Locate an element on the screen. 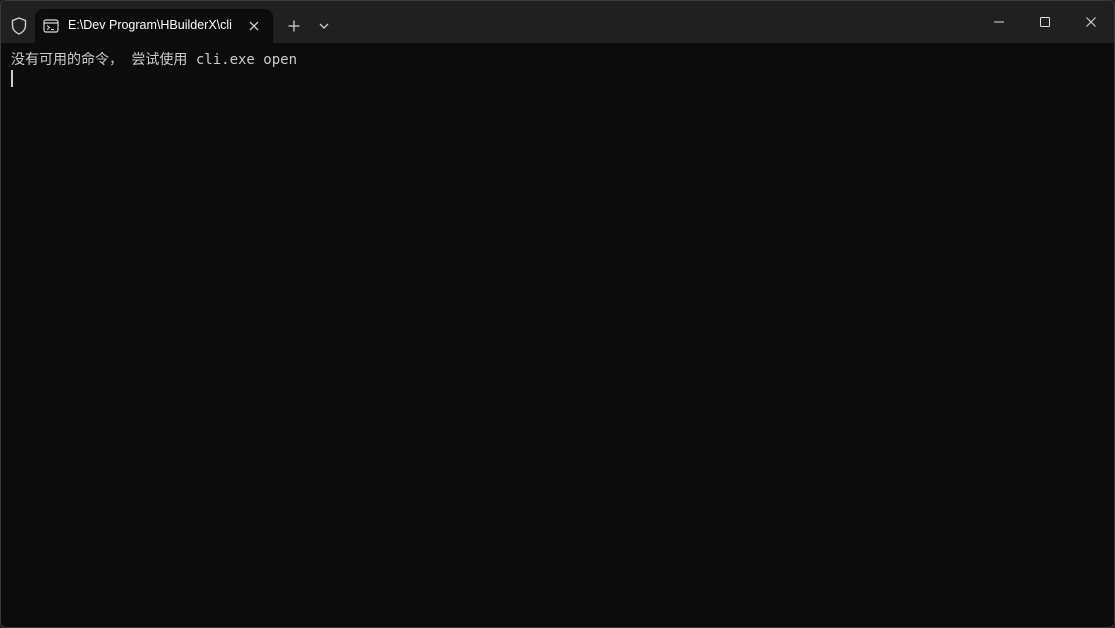 The image size is (1115, 628). output-line: 没有可用的命令， 尝试使用 cli.exe open is located at coordinates (154, 60).